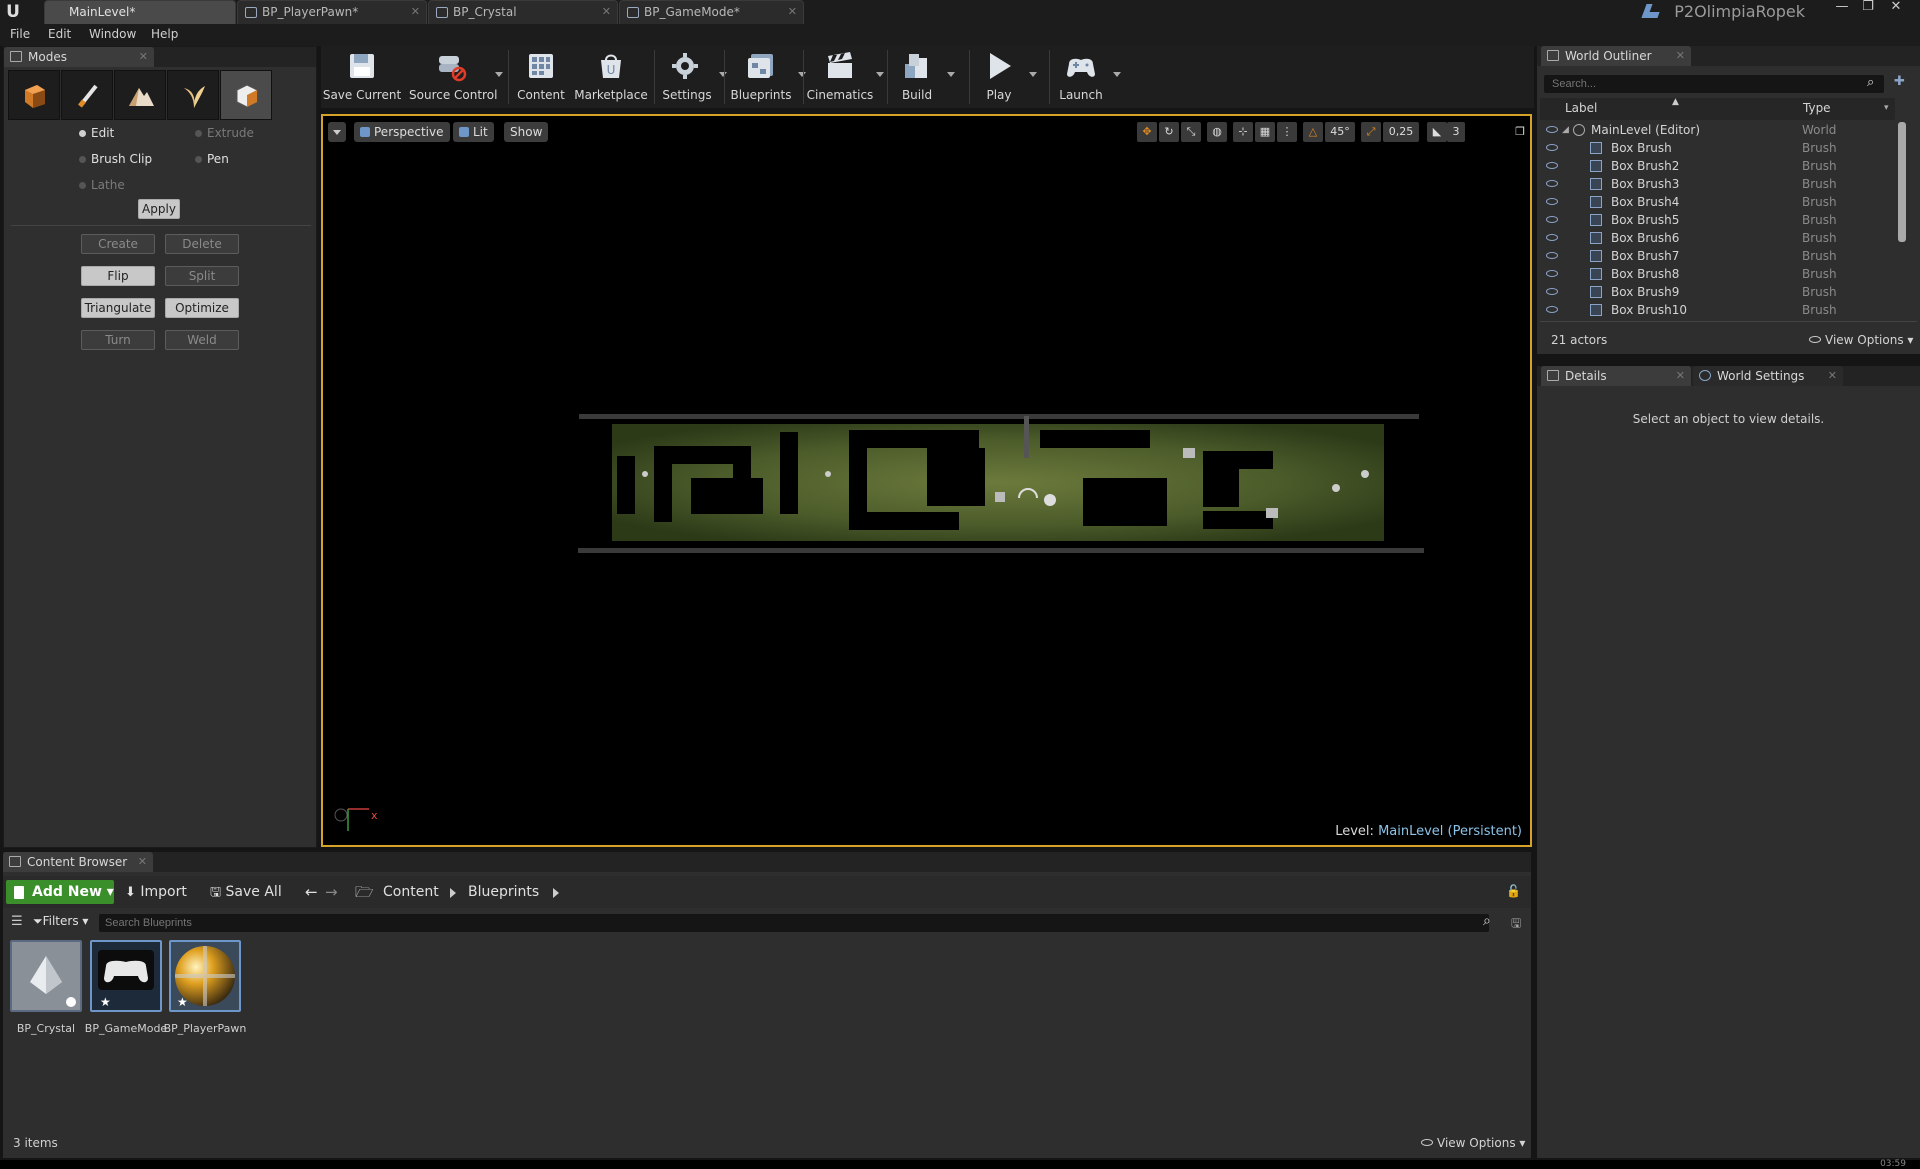 The width and height of the screenshot is (1920, 1169). What do you see at coordinates (118, 340) in the screenshot?
I see `turn-button: Turn` at bounding box center [118, 340].